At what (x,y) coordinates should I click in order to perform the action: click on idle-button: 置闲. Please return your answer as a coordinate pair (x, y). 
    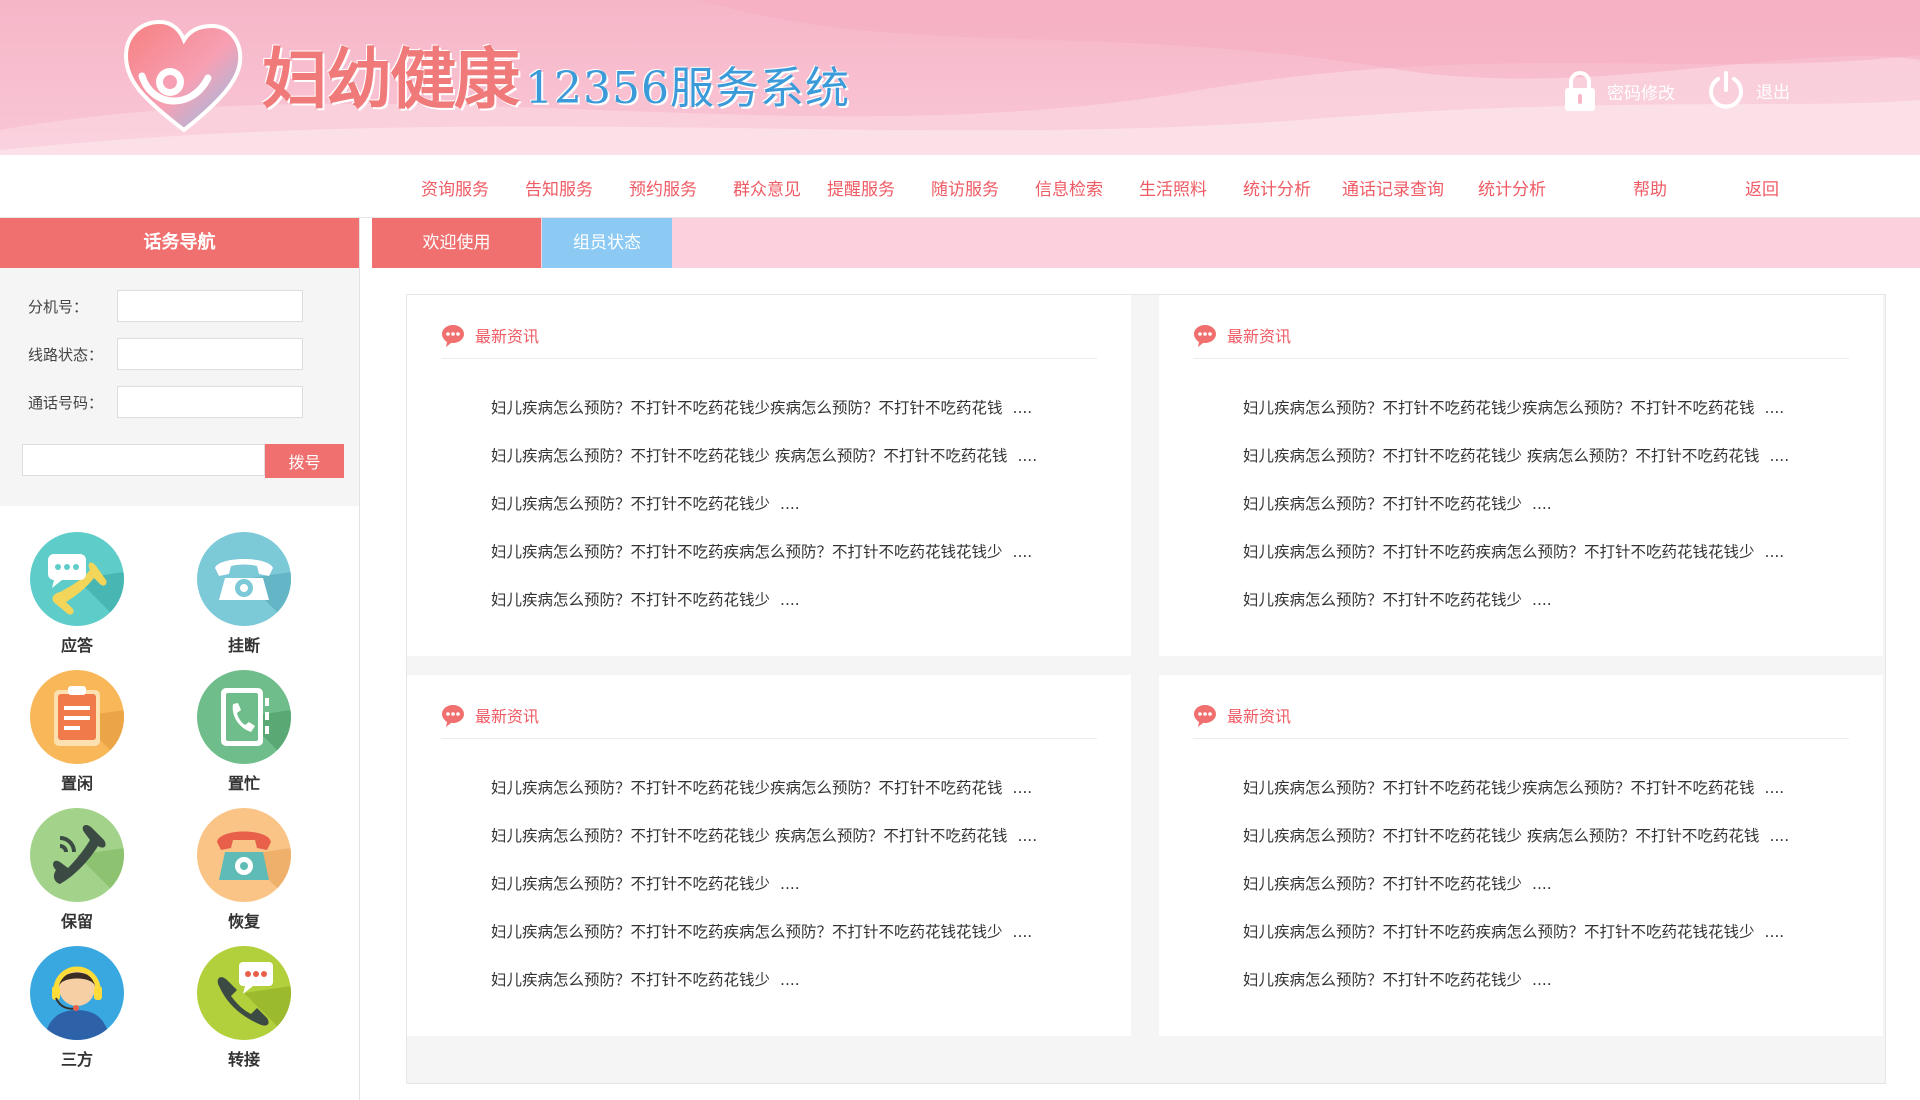
    Looking at the image, I should click on (77, 732).